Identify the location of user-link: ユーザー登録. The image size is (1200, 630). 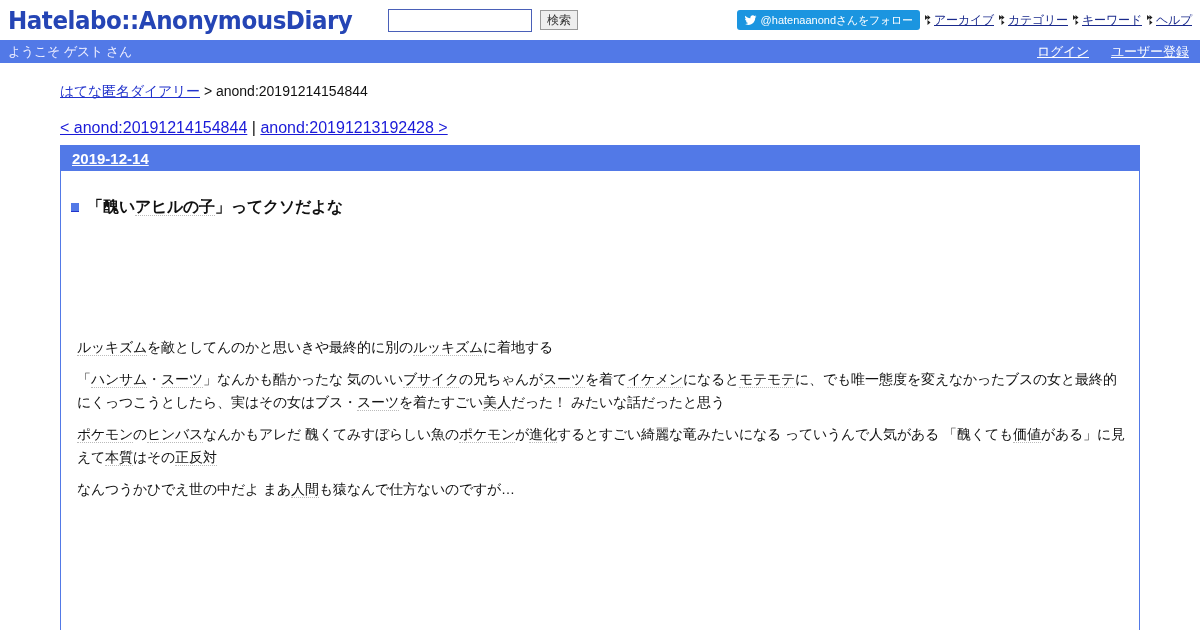
(1150, 51).